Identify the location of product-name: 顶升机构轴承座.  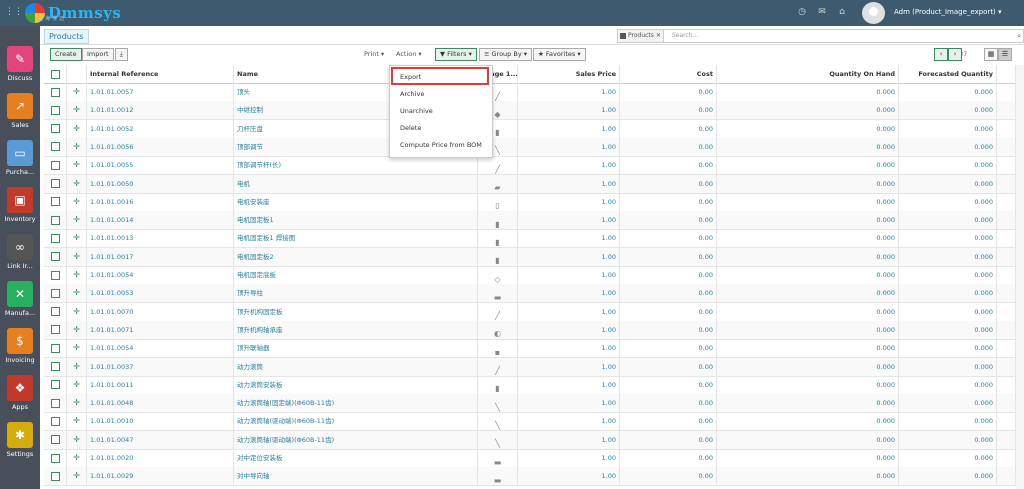
(356, 329).